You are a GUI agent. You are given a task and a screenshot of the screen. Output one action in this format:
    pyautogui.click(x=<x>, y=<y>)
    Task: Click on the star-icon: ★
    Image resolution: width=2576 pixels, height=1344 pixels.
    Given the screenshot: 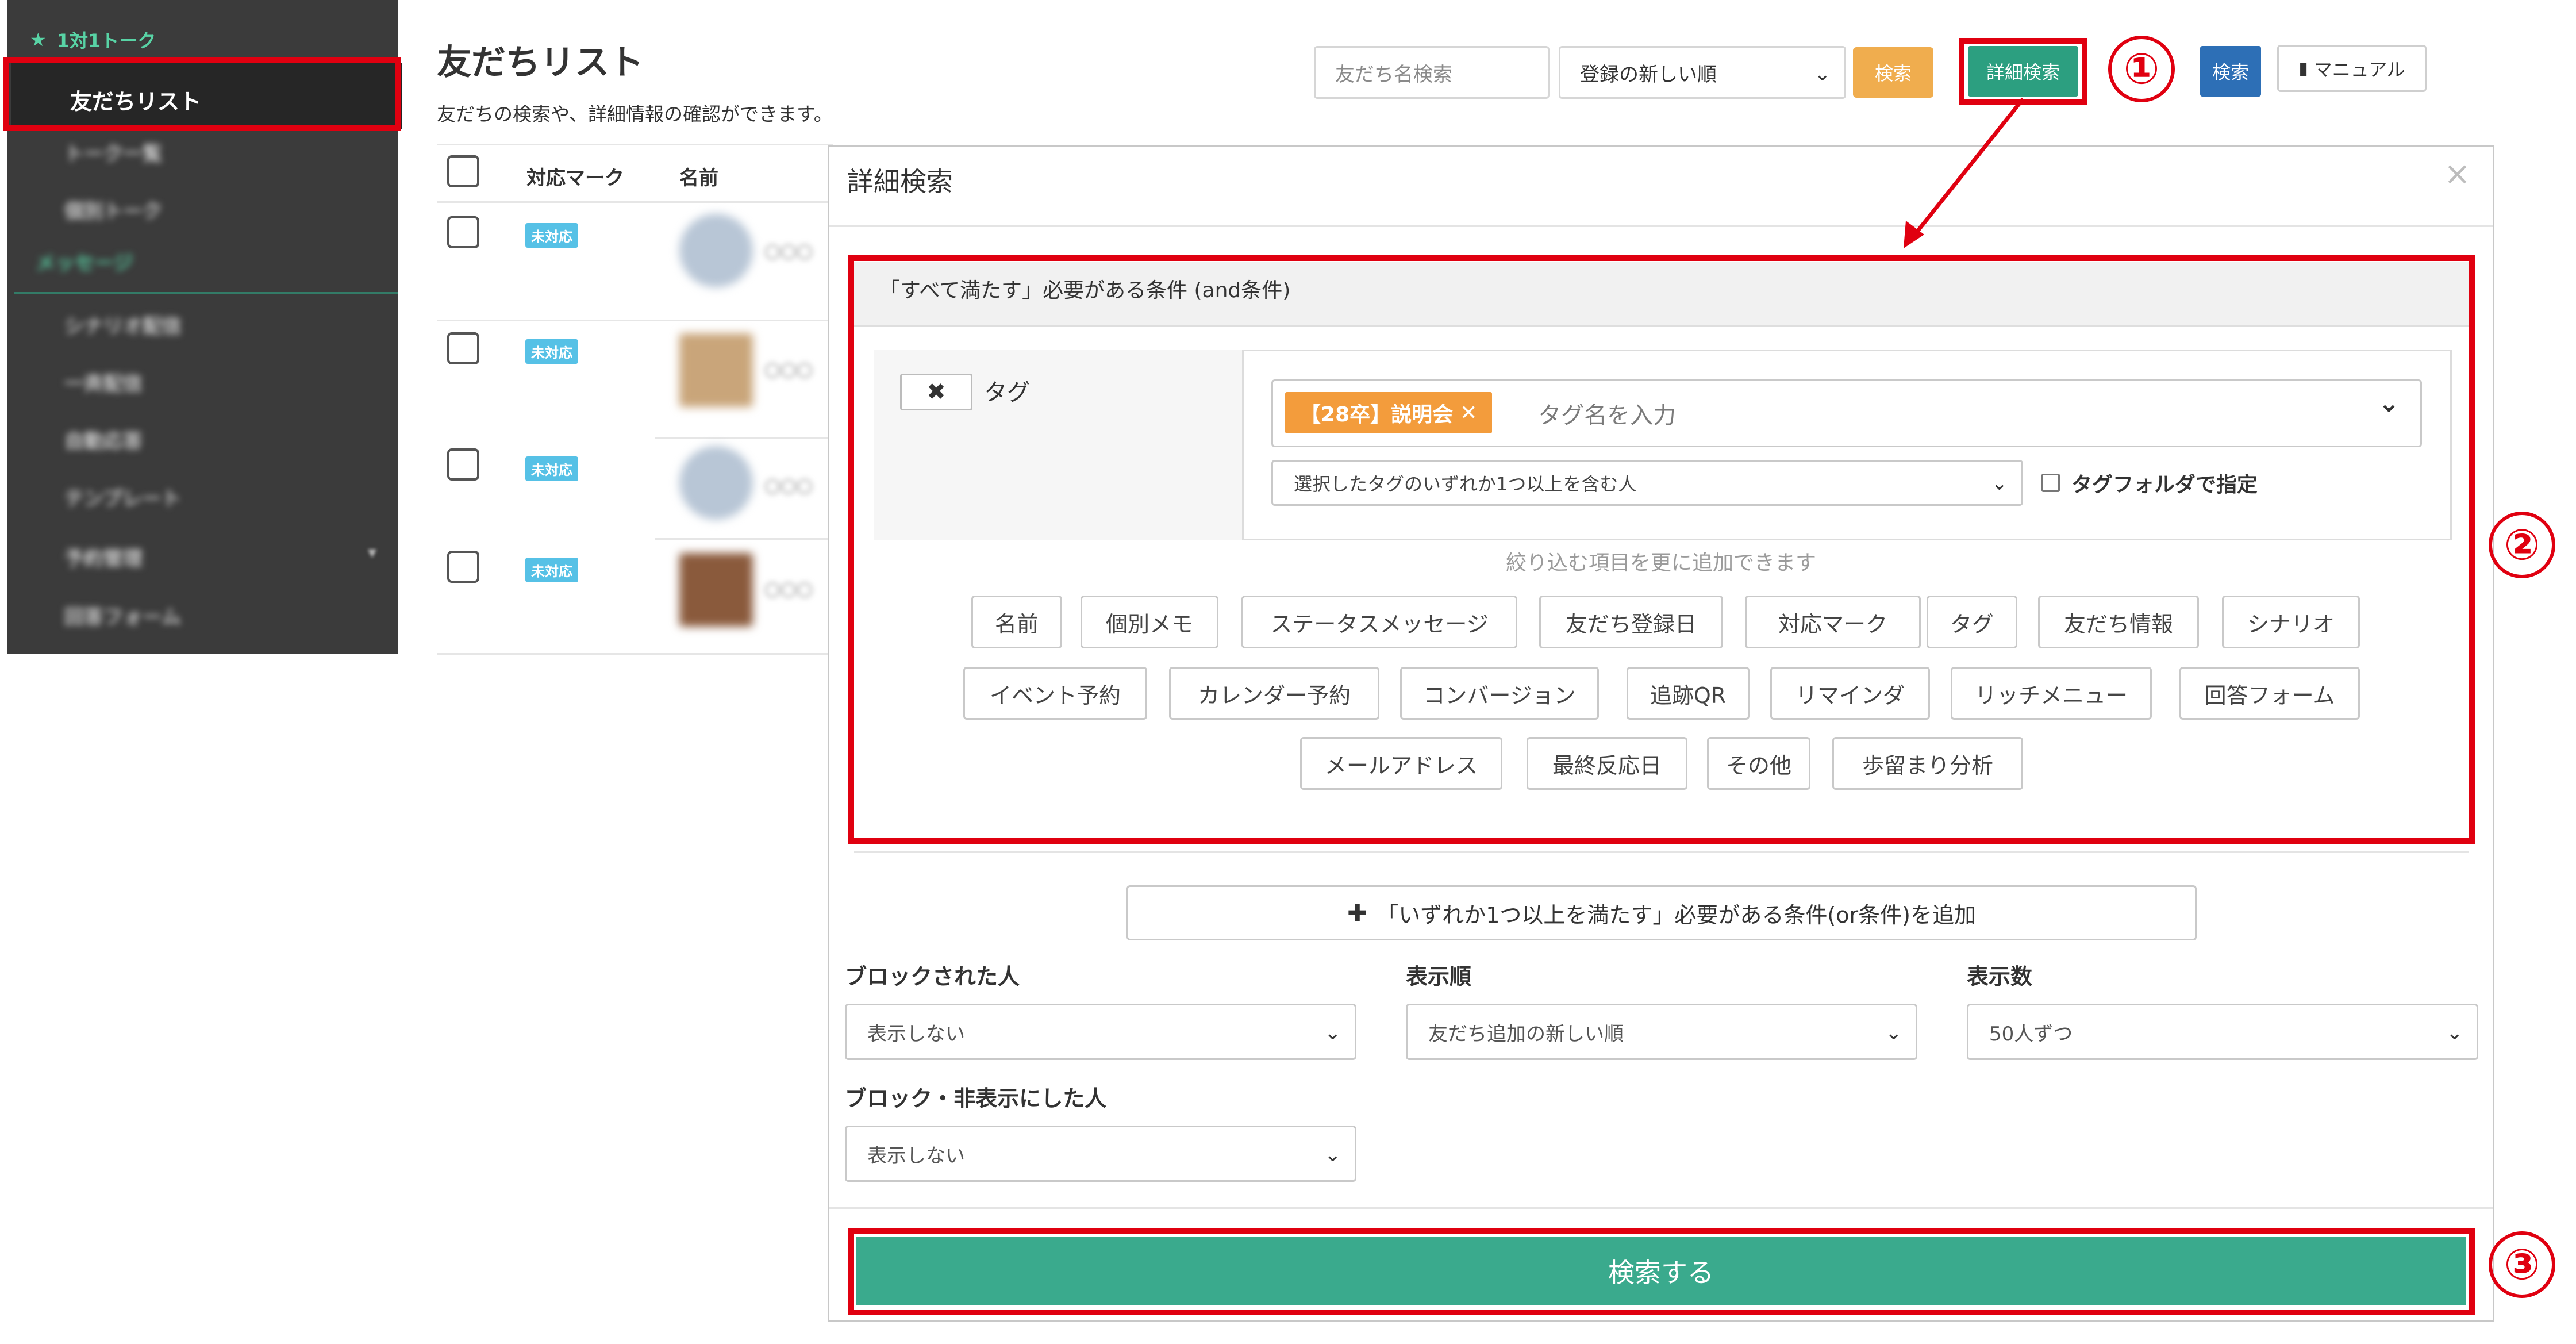 What is the action you would take?
    pyautogui.click(x=38, y=40)
    